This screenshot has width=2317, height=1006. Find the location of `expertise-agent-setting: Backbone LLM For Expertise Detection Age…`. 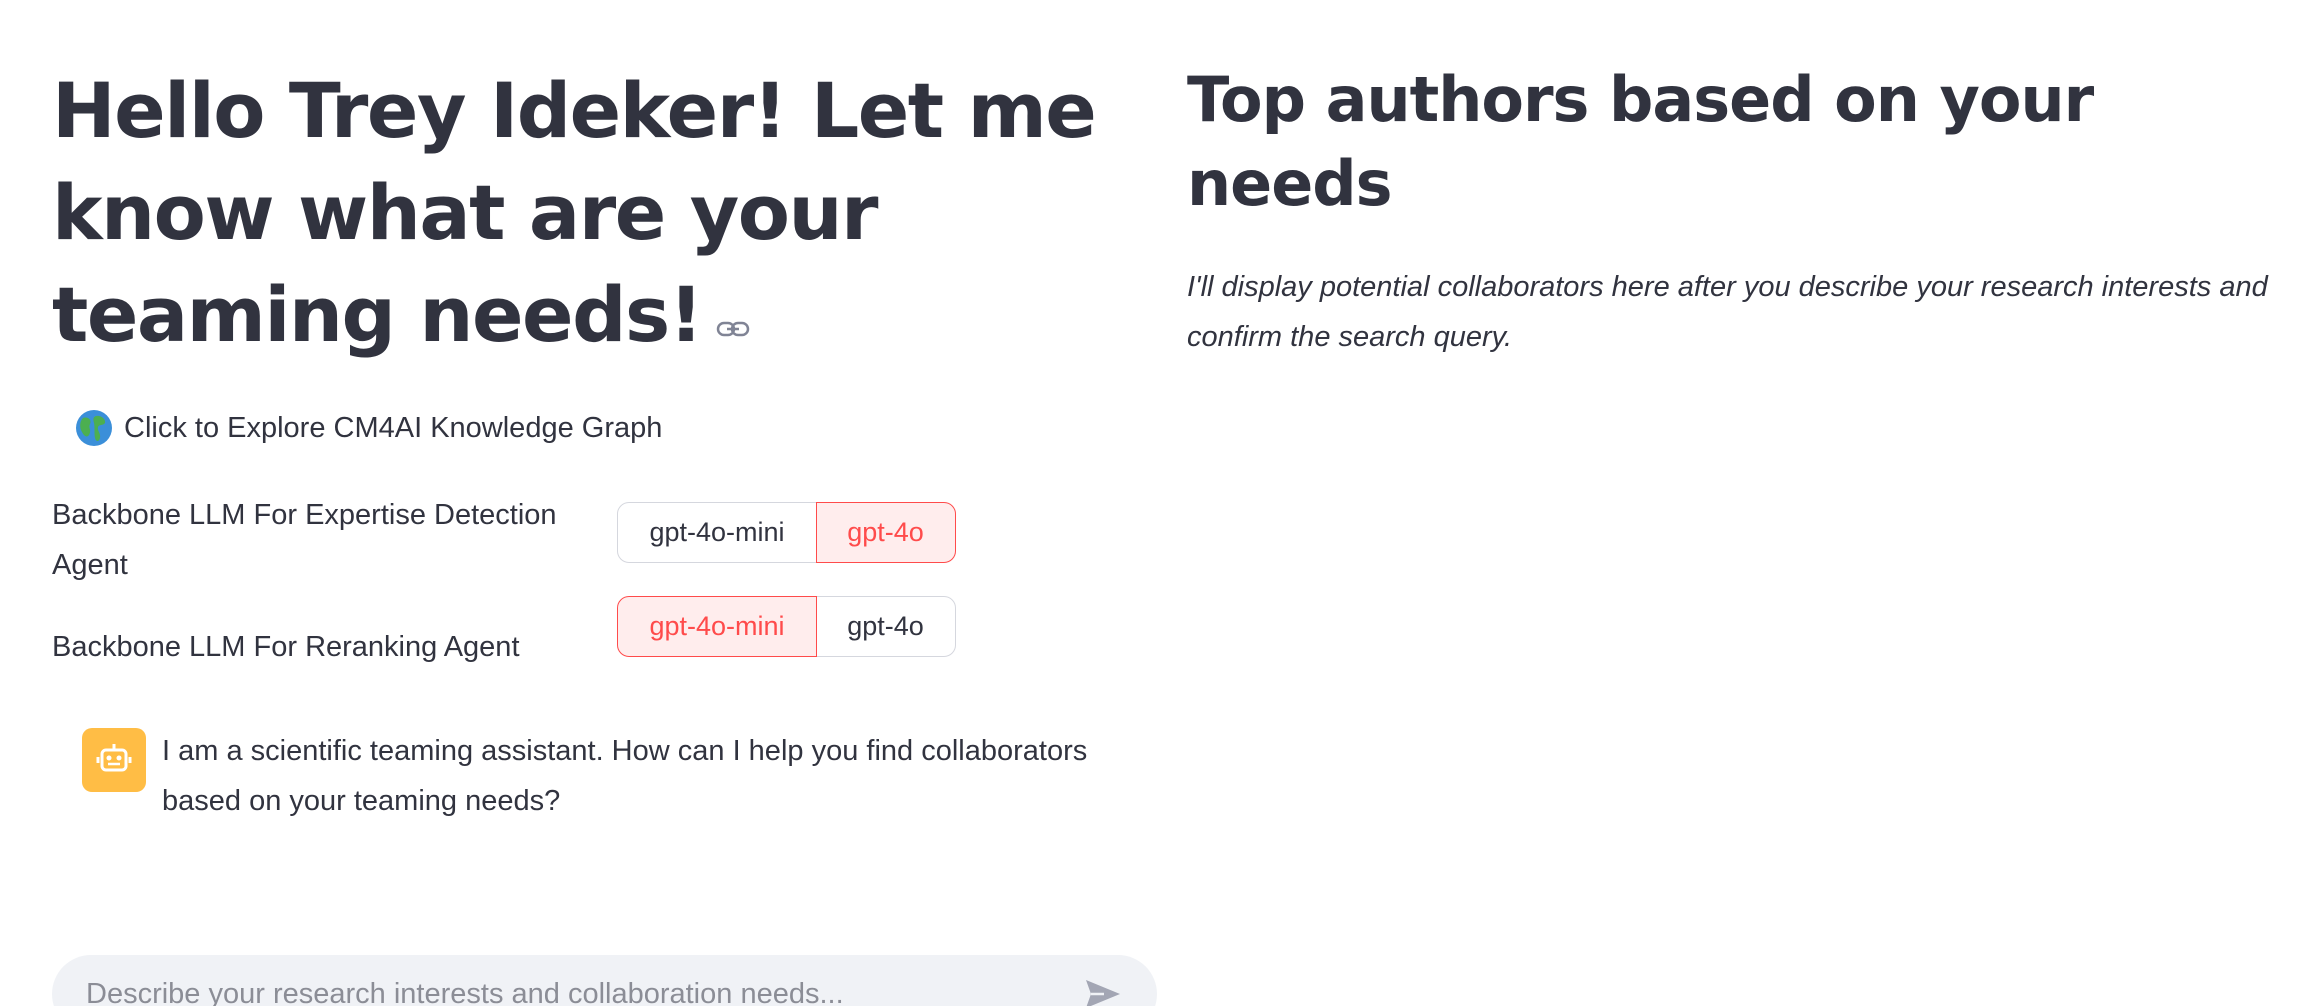

expertise-agent-setting: Backbone LLM For Expertise Detection Age… is located at coordinates (312, 540).